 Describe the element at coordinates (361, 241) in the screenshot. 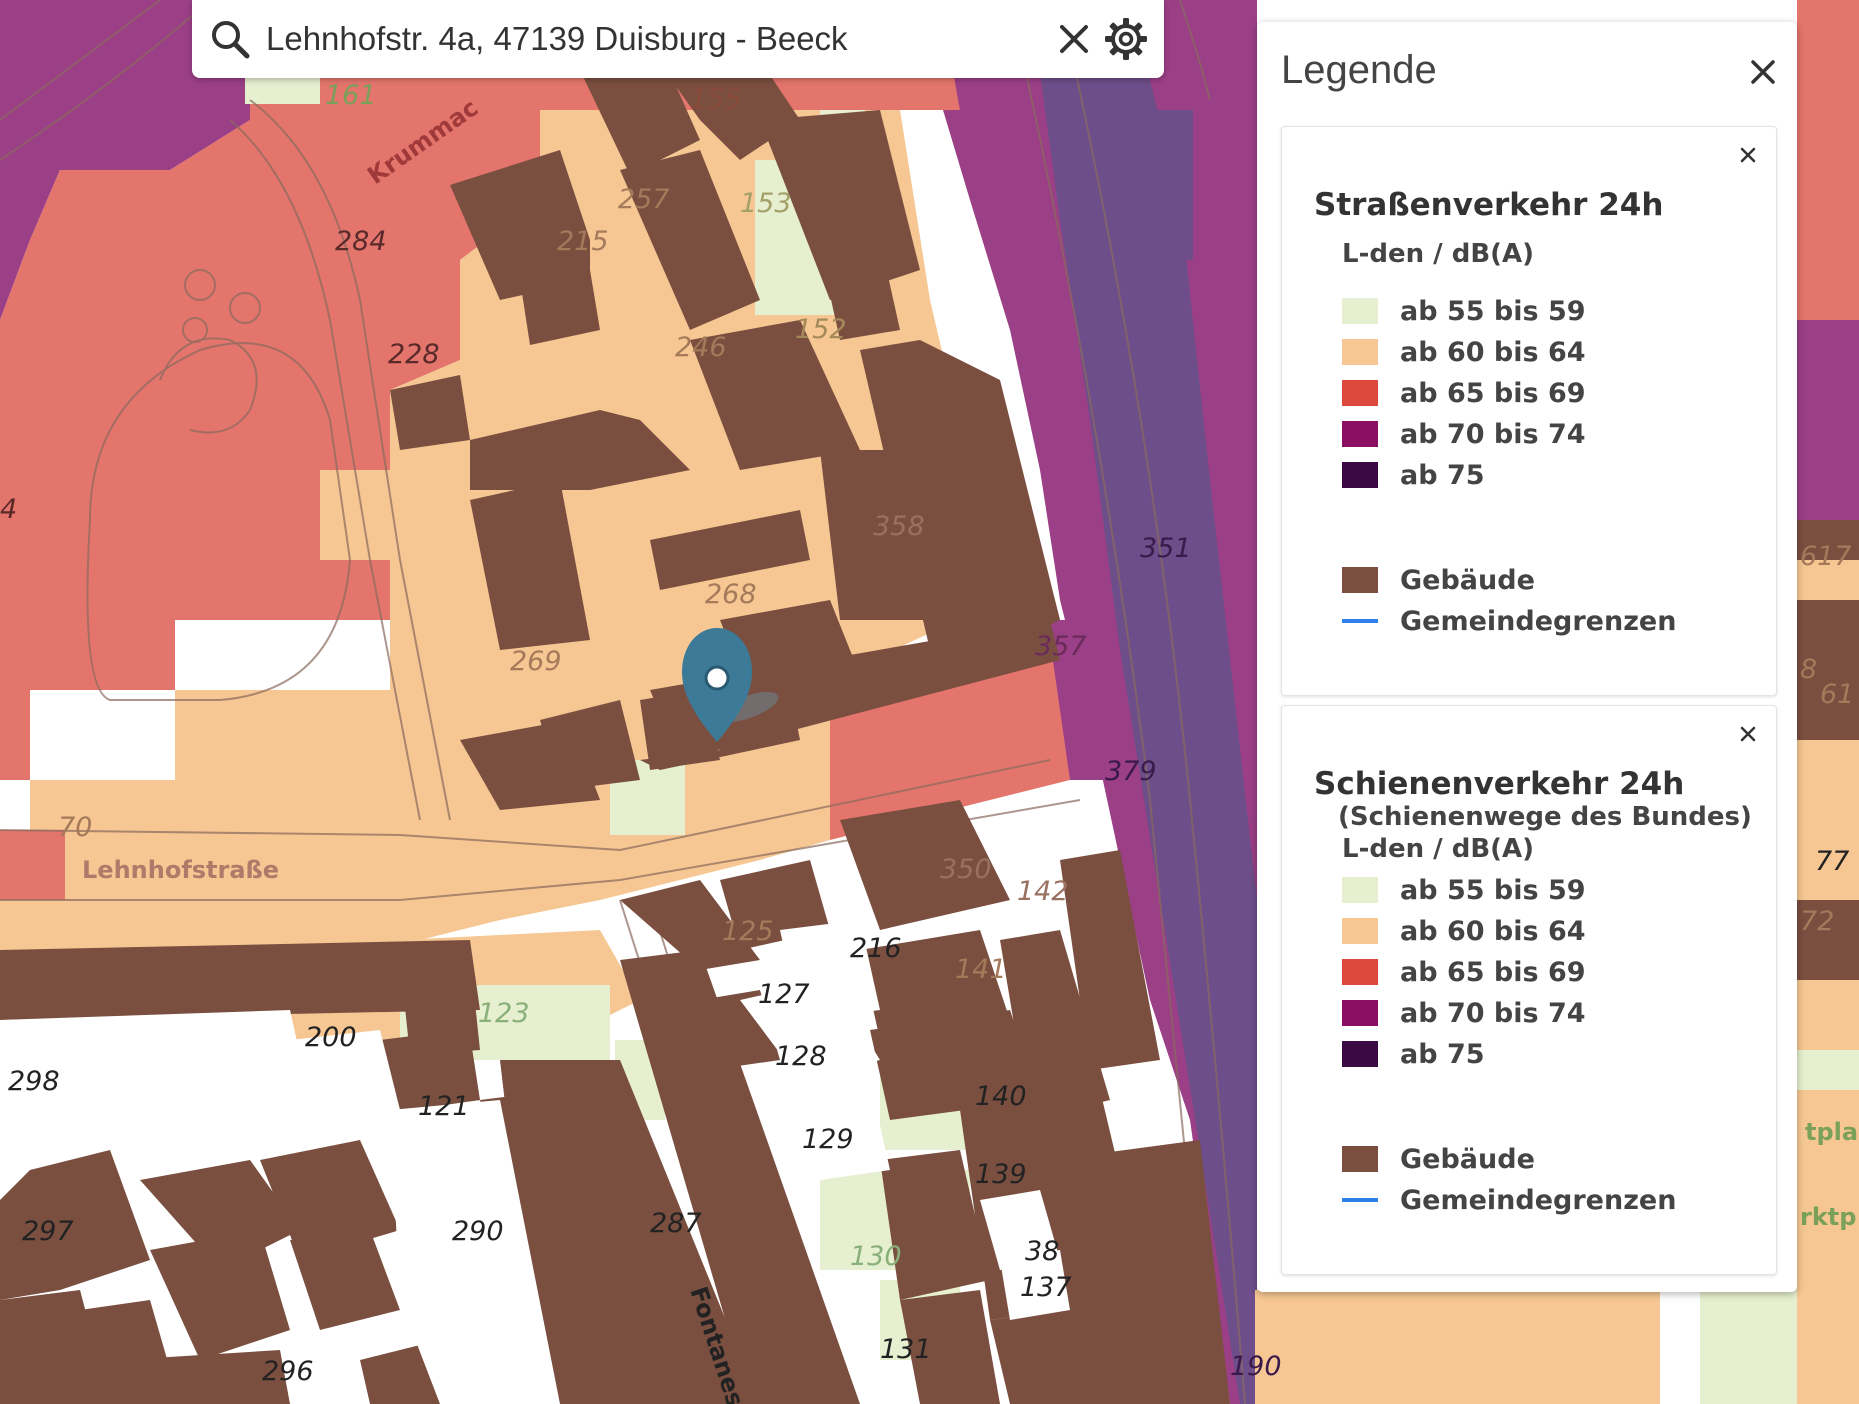

I see `parcel-label: 284` at that location.